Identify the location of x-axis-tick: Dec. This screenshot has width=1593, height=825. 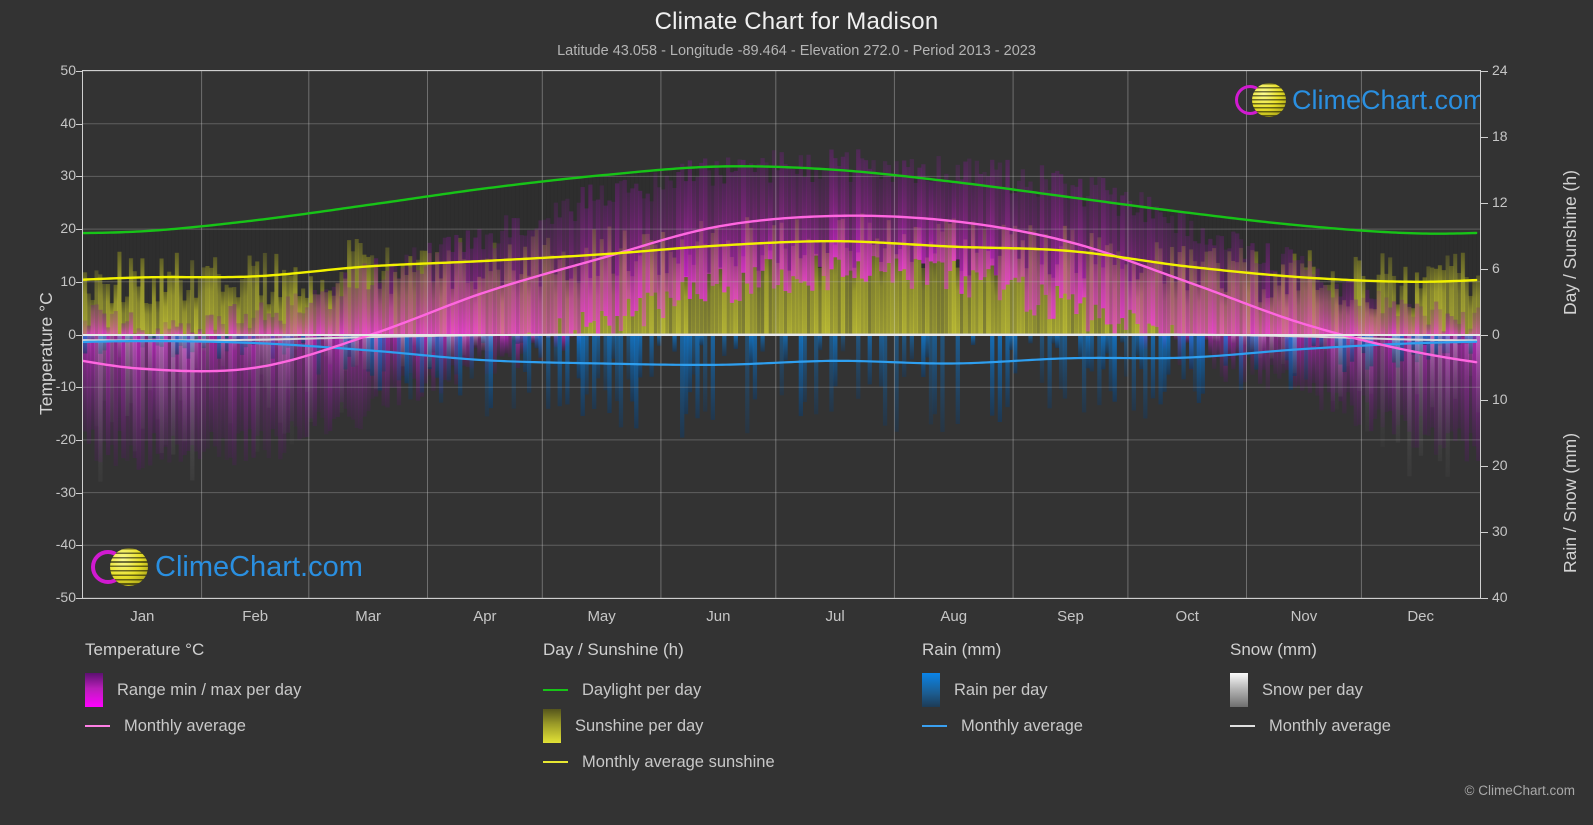
(1421, 616).